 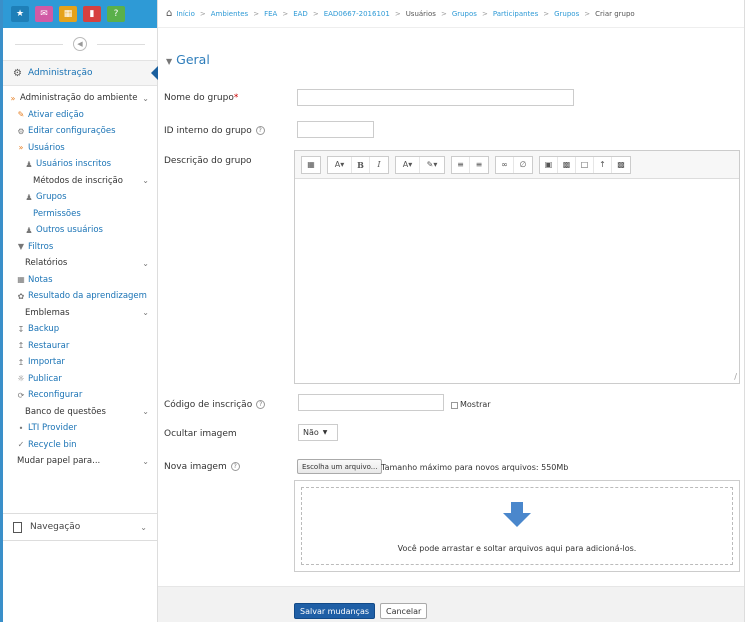 What do you see at coordinates (80, 73) in the screenshot?
I see `admin-block-header: ⚙ Administração` at bounding box center [80, 73].